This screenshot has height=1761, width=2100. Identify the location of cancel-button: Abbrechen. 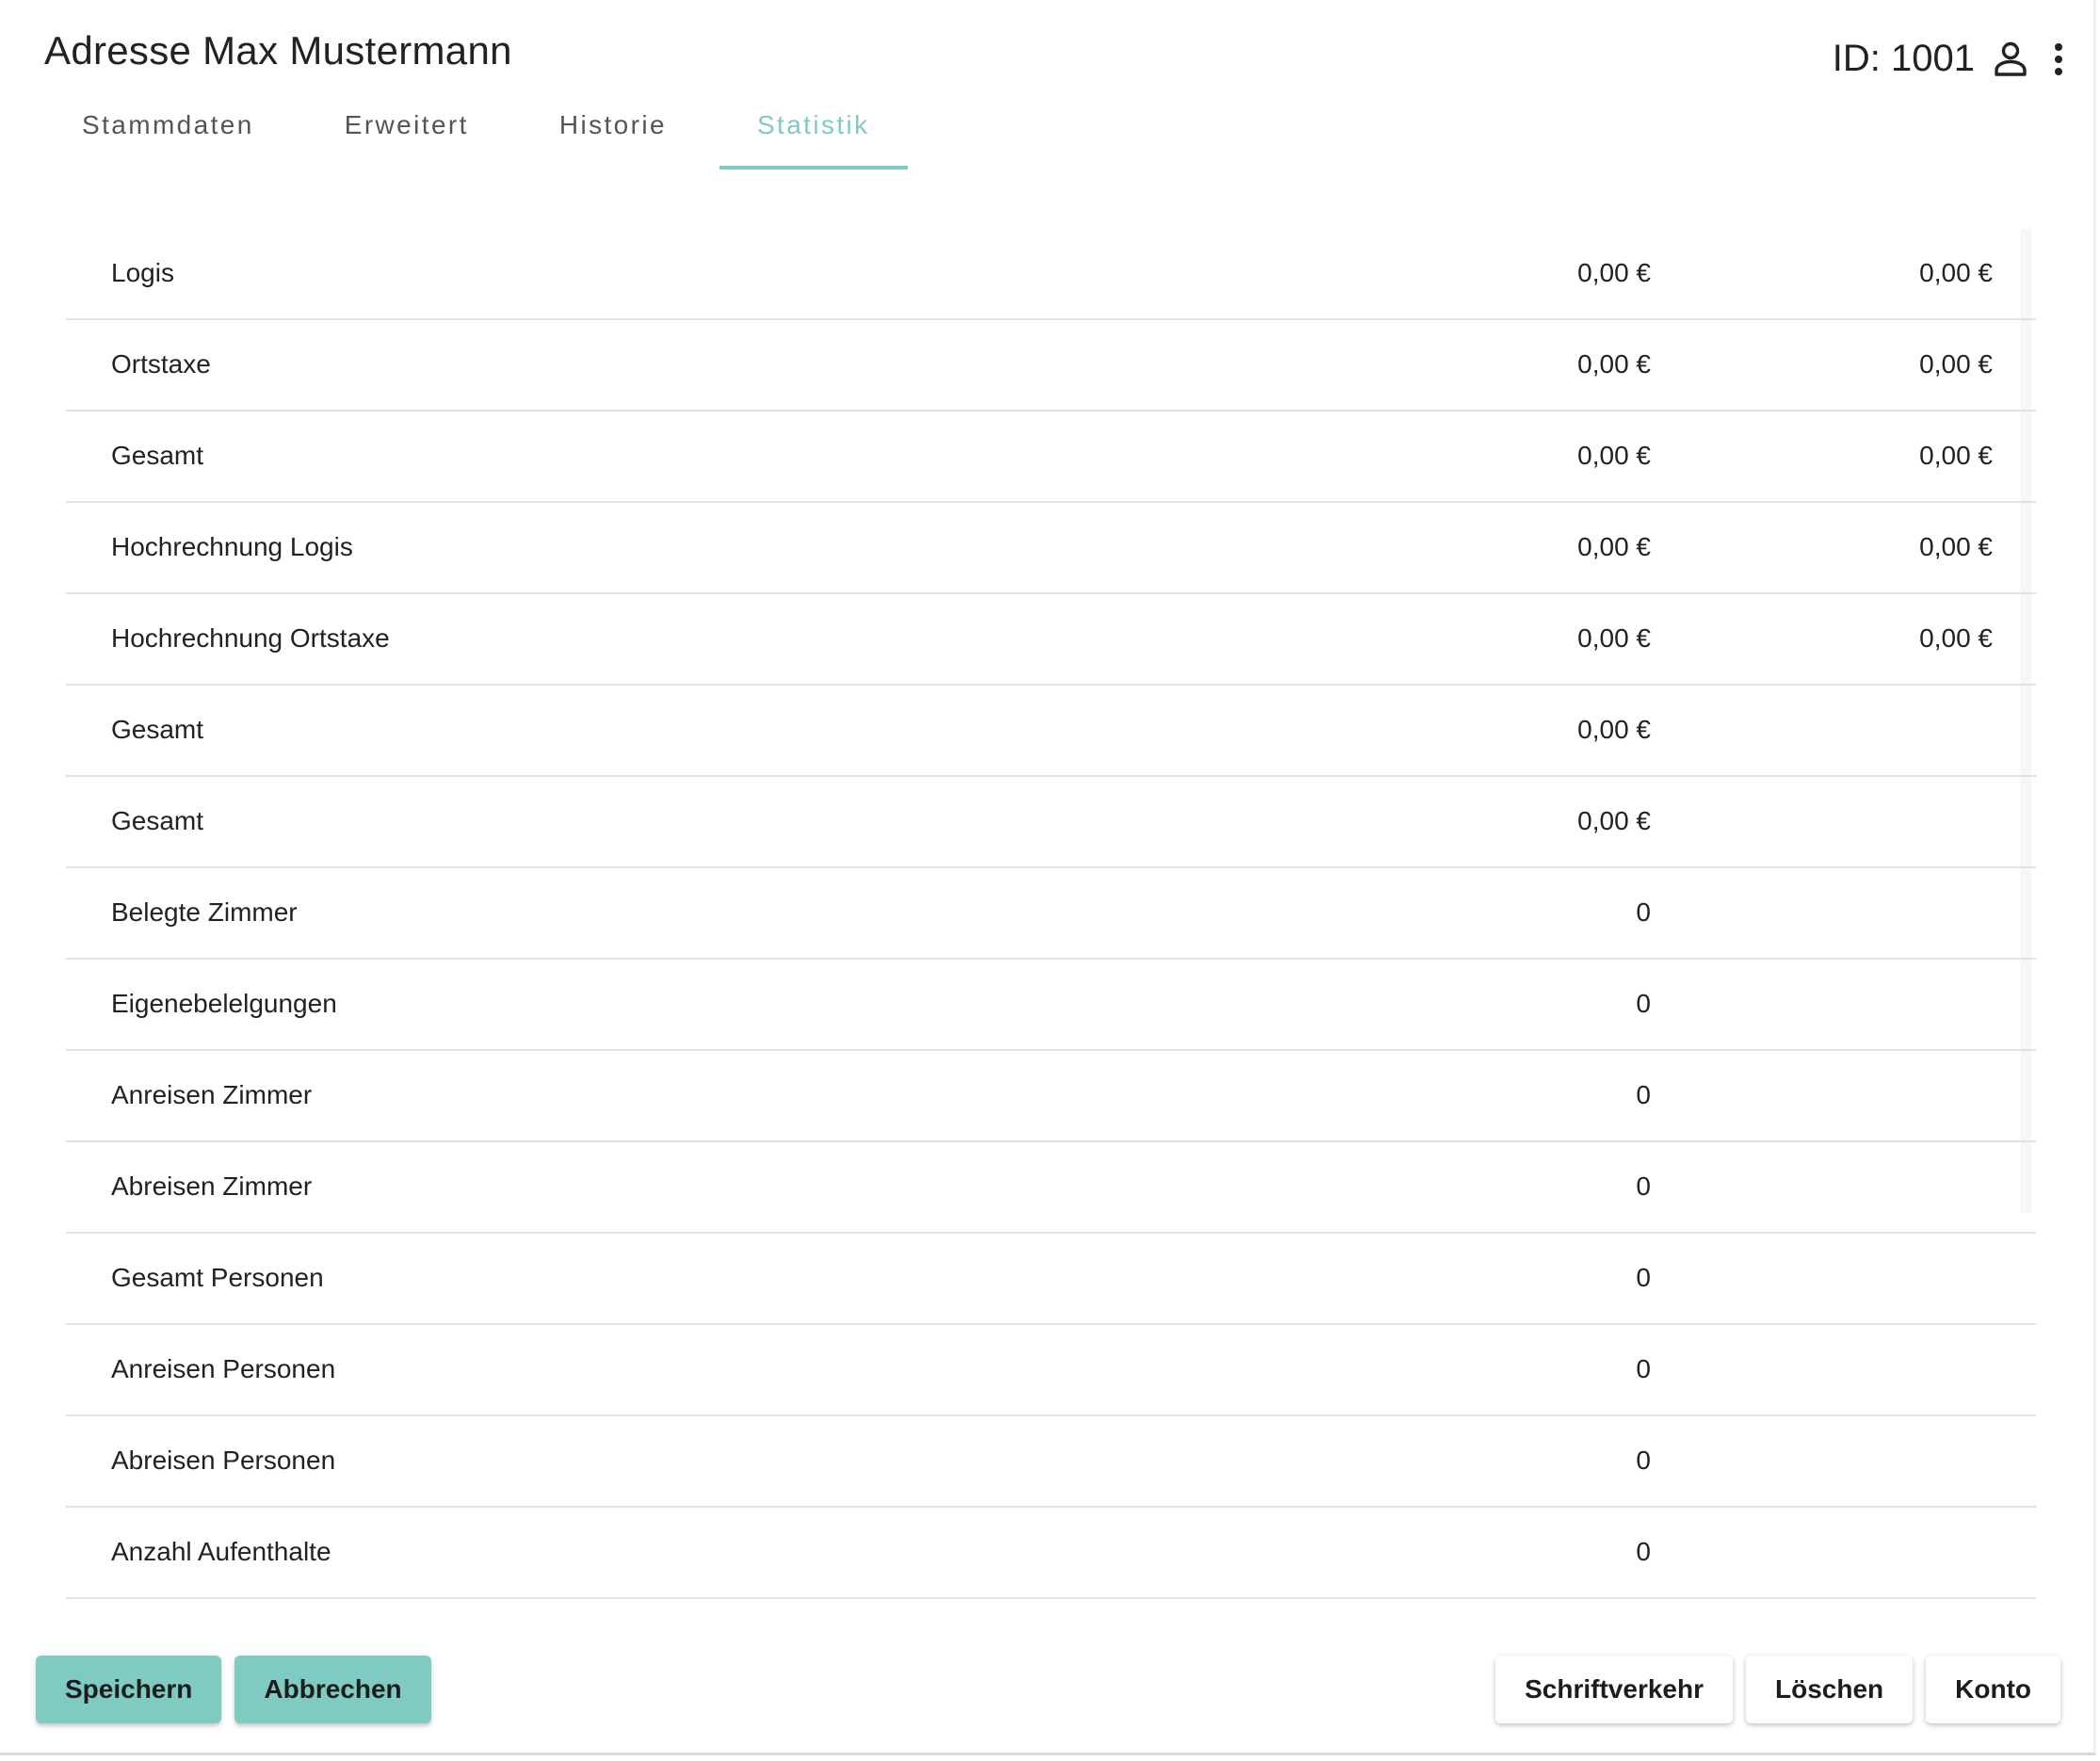
(332, 1689).